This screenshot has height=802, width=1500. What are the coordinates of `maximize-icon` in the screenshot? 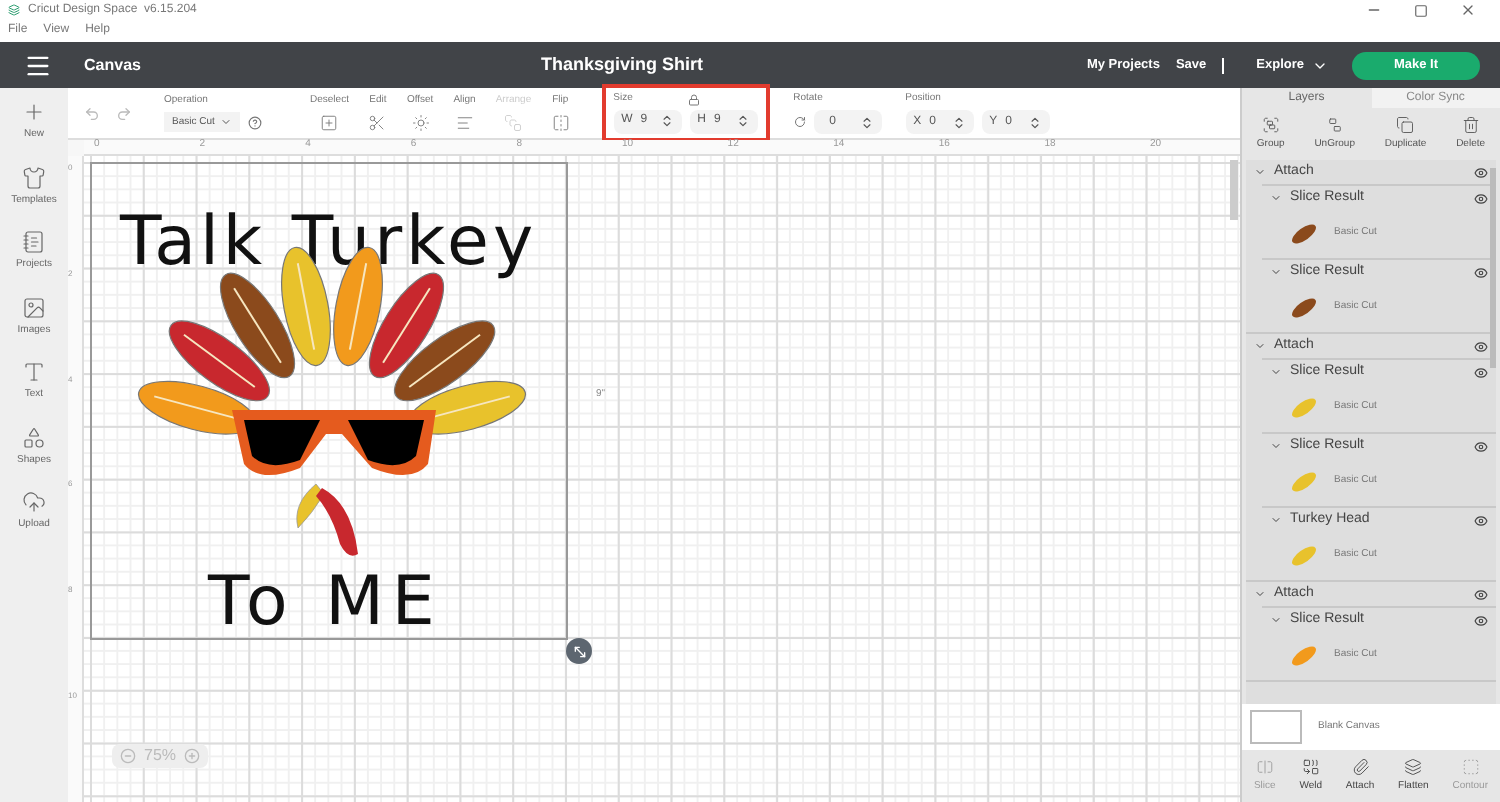 It's located at (1421, 10).